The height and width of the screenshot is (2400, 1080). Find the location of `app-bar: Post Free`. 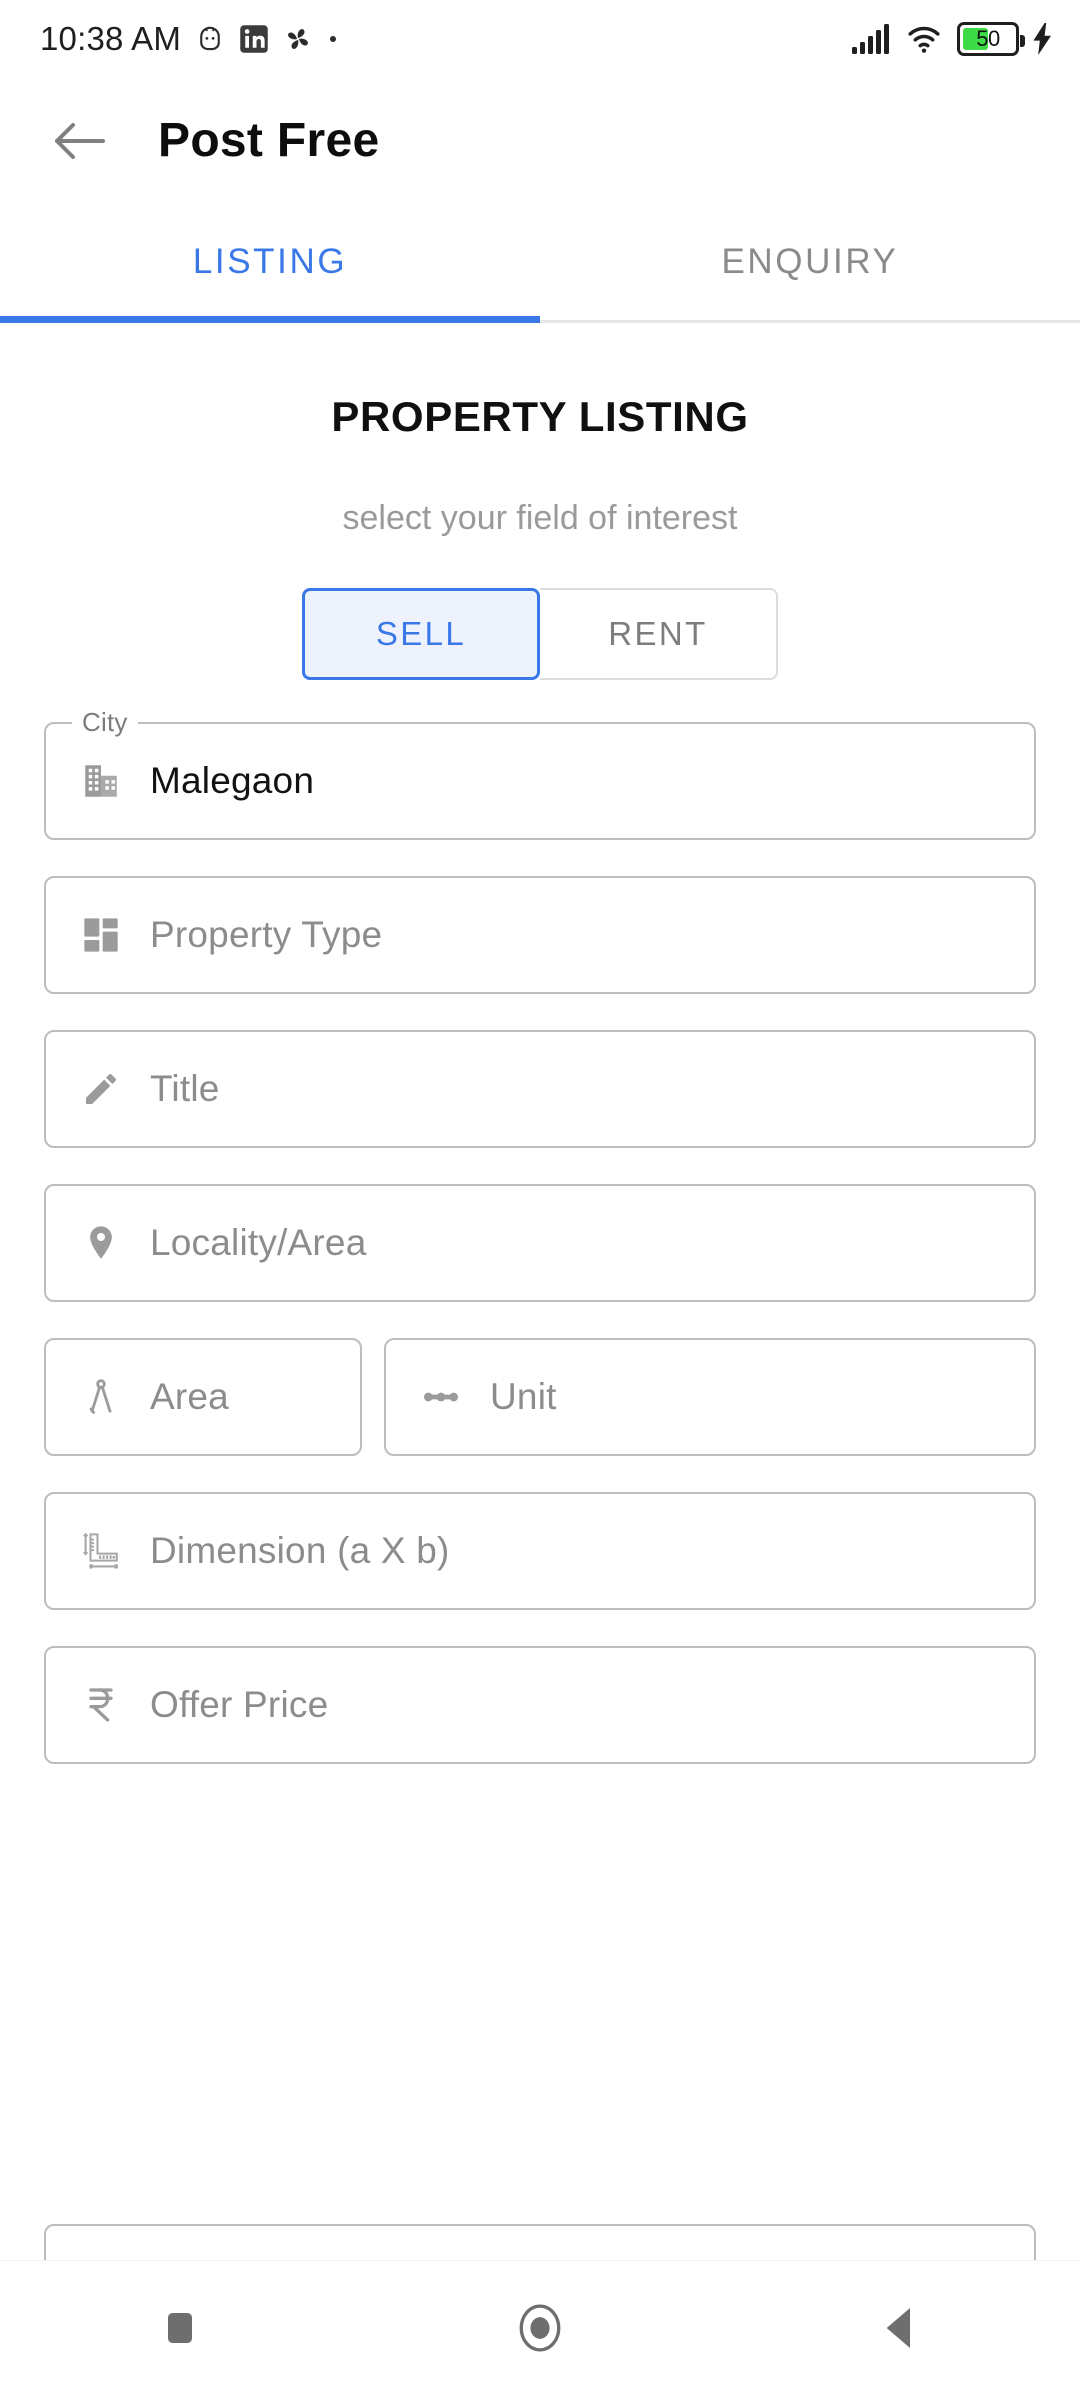

app-bar: Post Free is located at coordinates (540, 140).